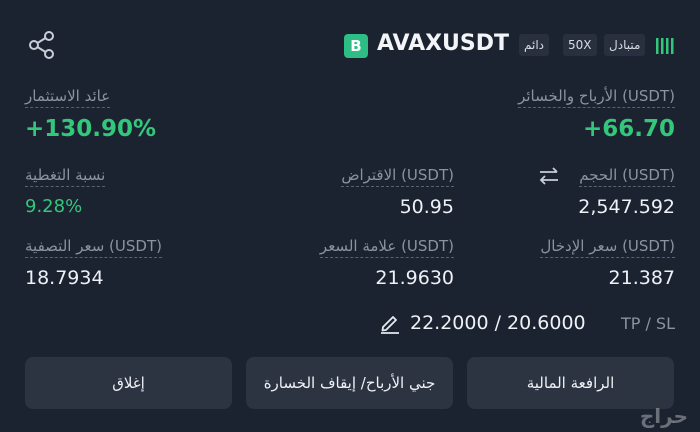 The image size is (700, 432). Describe the element at coordinates (534, 45) in the screenshot. I see `tag-mode: دائم` at that location.